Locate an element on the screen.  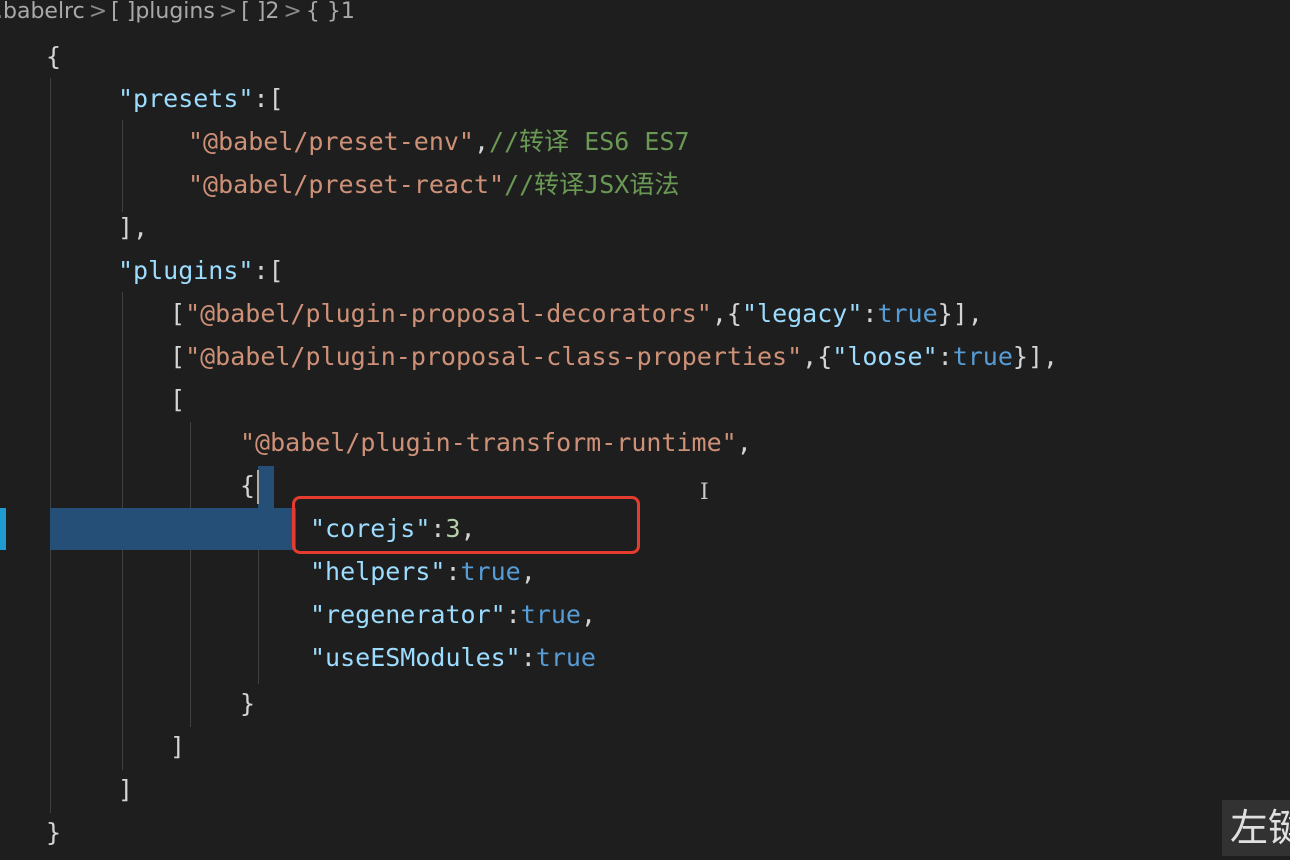
code-line-2: "presets":[ is located at coordinates (201, 98).